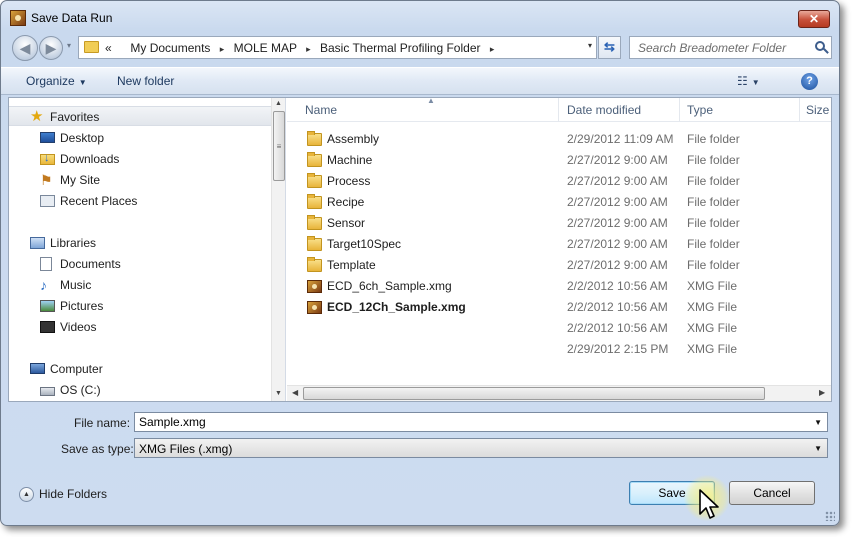  I want to click on scroll-left-icon: ◀, so click(295, 392).